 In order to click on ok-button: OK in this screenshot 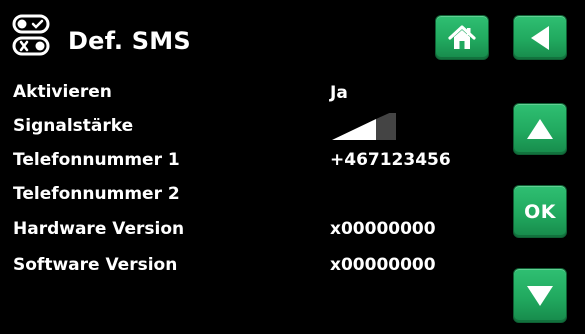, I will do `click(540, 211)`.